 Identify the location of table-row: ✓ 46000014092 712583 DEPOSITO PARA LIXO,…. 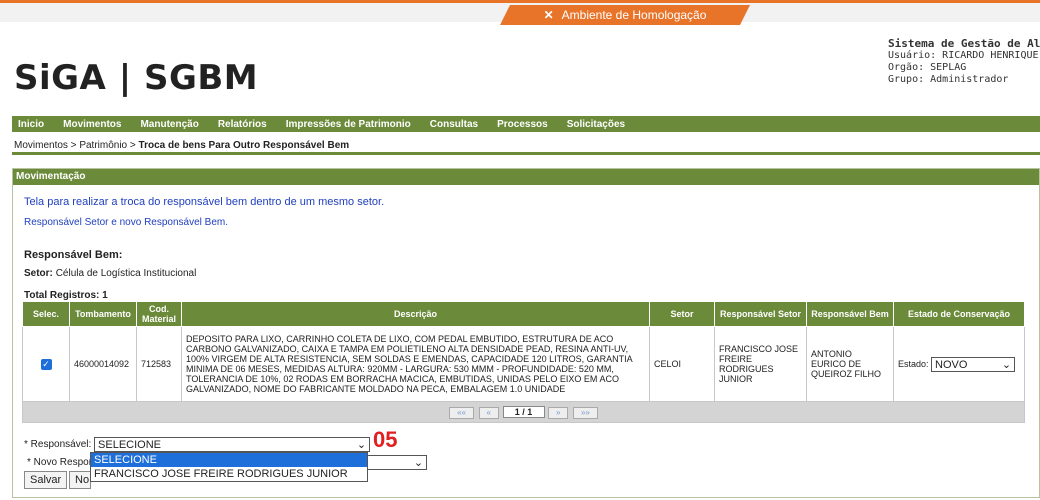
(523, 364).